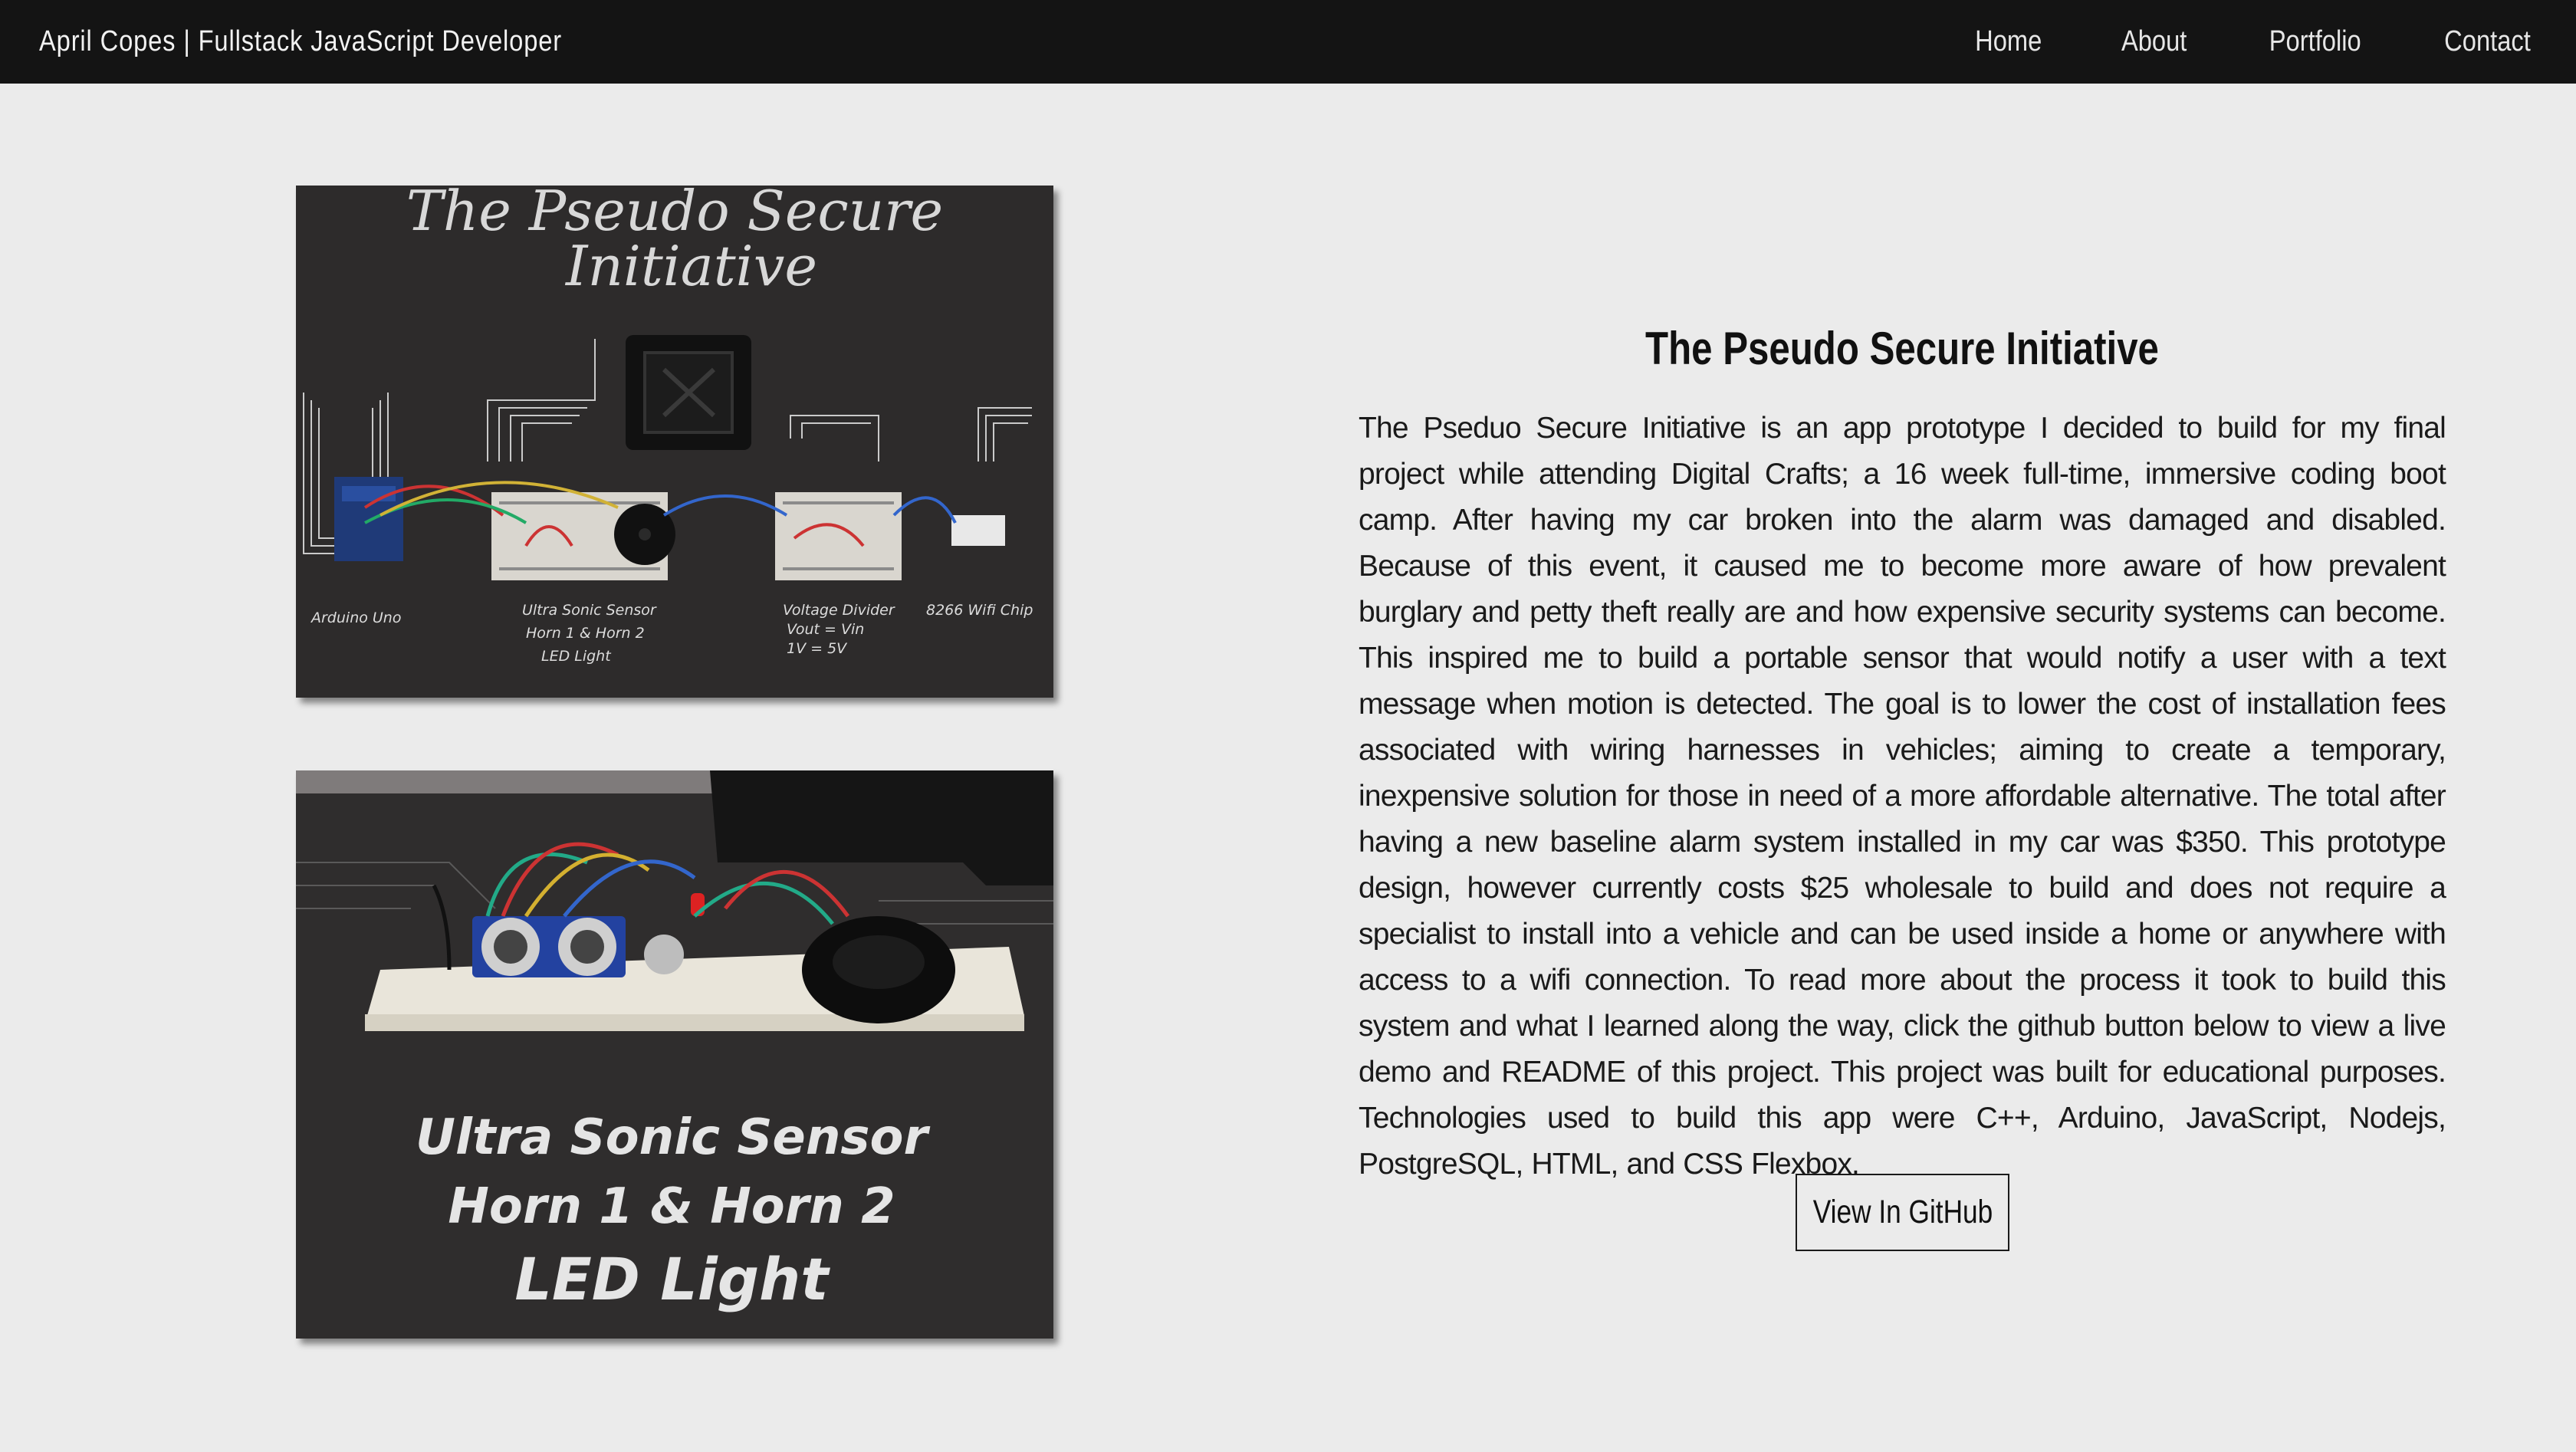 The image size is (2576, 1452). What do you see at coordinates (589, 610) in the screenshot?
I see `diagram-label-sensor: Ultra Sonic Sensor` at bounding box center [589, 610].